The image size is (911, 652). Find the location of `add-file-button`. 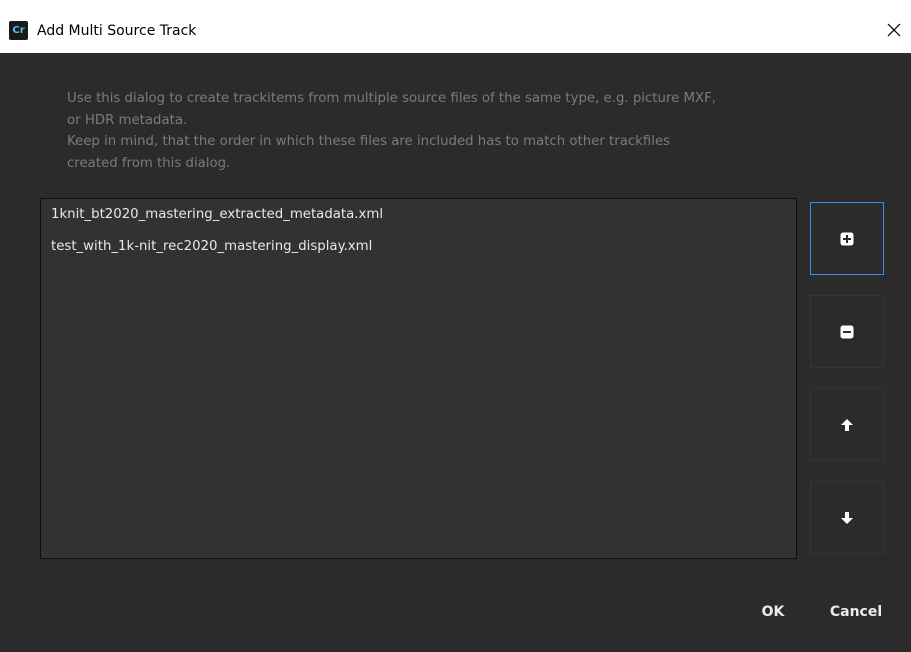

add-file-button is located at coordinates (847, 238).